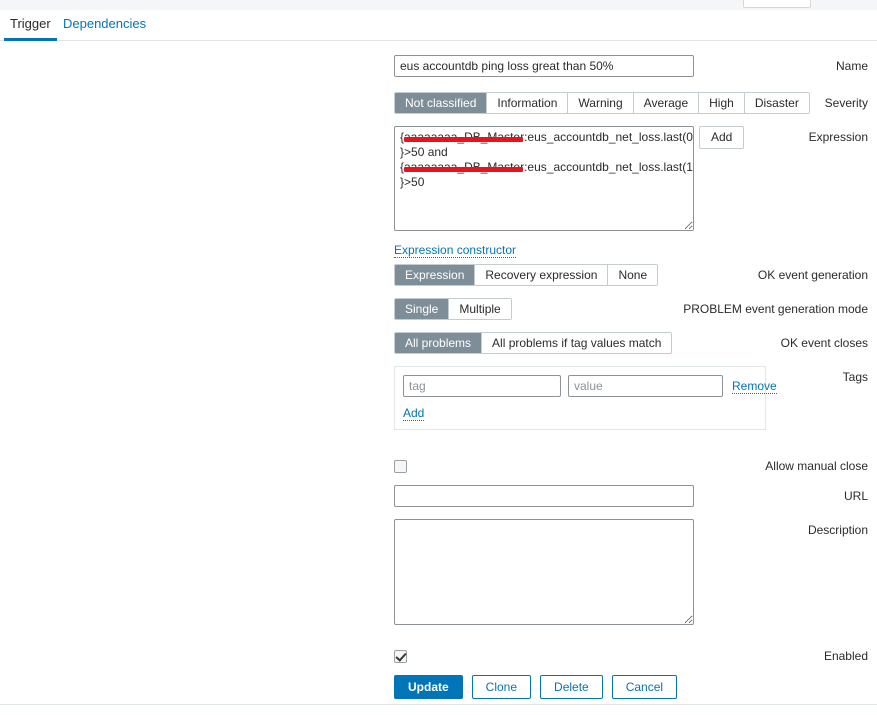 This screenshot has height=715, width=877. What do you see at coordinates (816, 466) in the screenshot?
I see `allow-manual-close-label: Allow manual close` at bounding box center [816, 466].